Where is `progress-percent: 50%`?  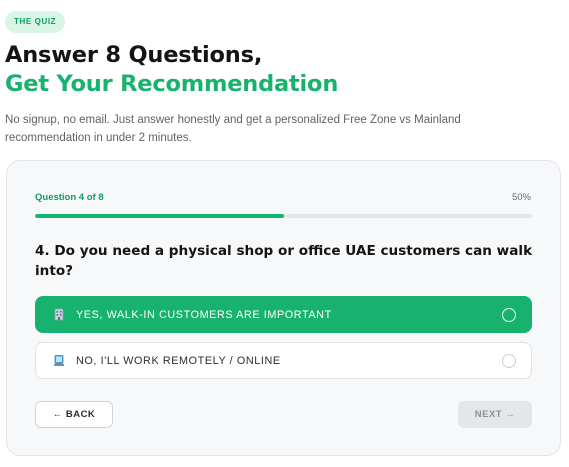
progress-percent: 50% is located at coordinates (521, 197).